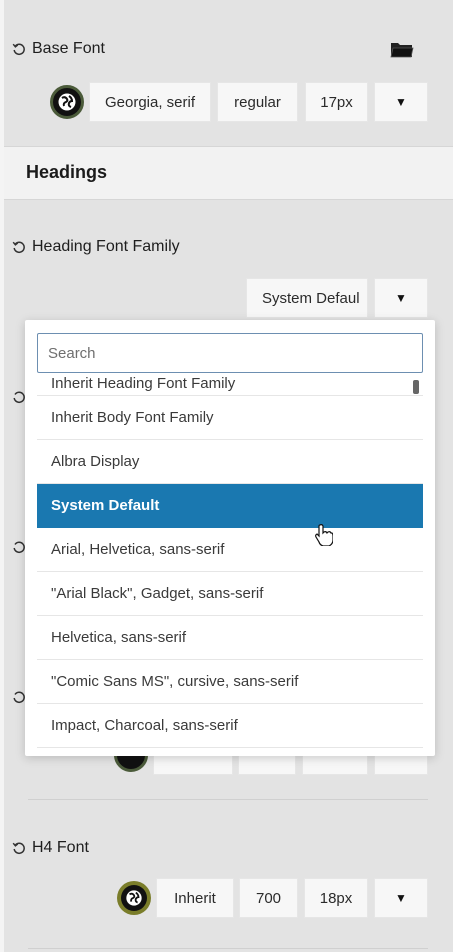  What do you see at coordinates (402, 50) in the screenshot?
I see `folder-icon` at bounding box center [402, 50].